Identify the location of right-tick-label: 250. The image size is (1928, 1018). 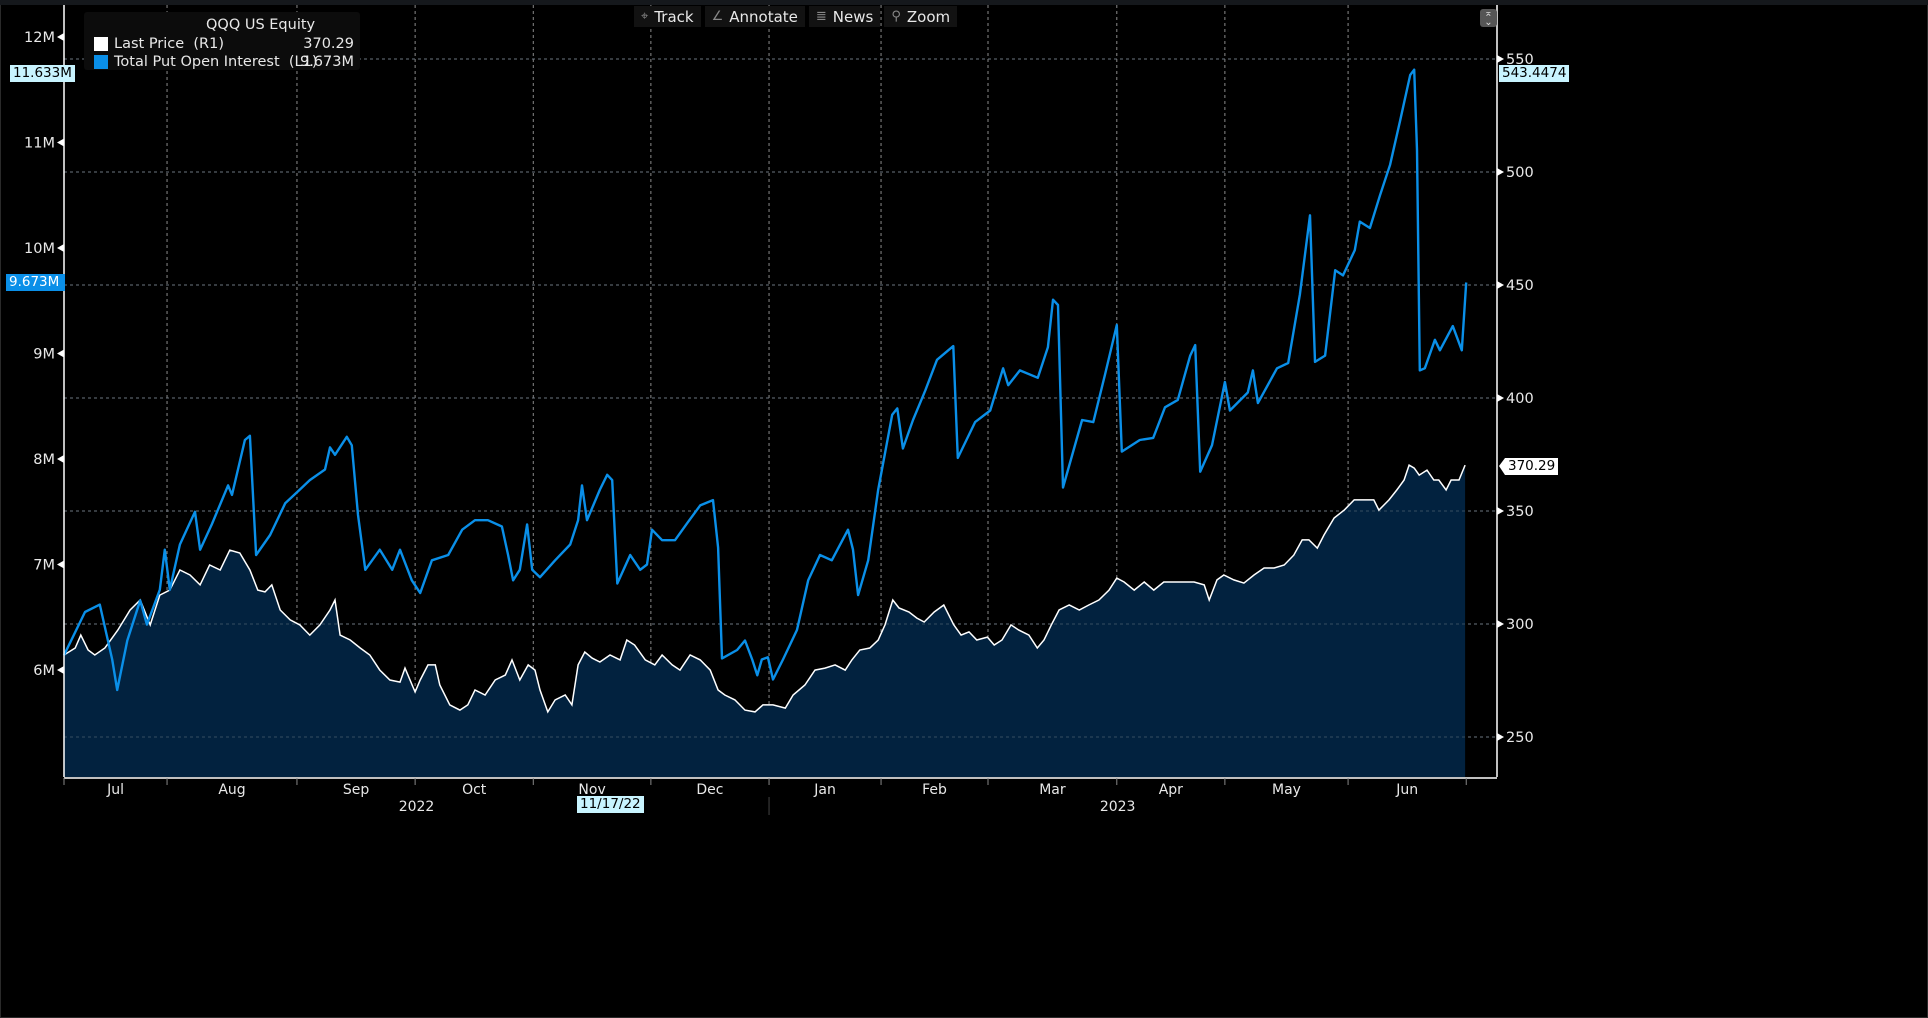
(1520, 738).